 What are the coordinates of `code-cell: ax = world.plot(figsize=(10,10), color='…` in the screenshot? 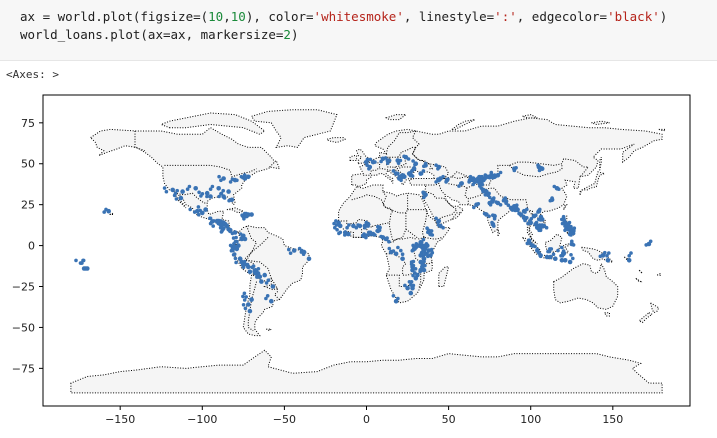 It's located at (358, 30).